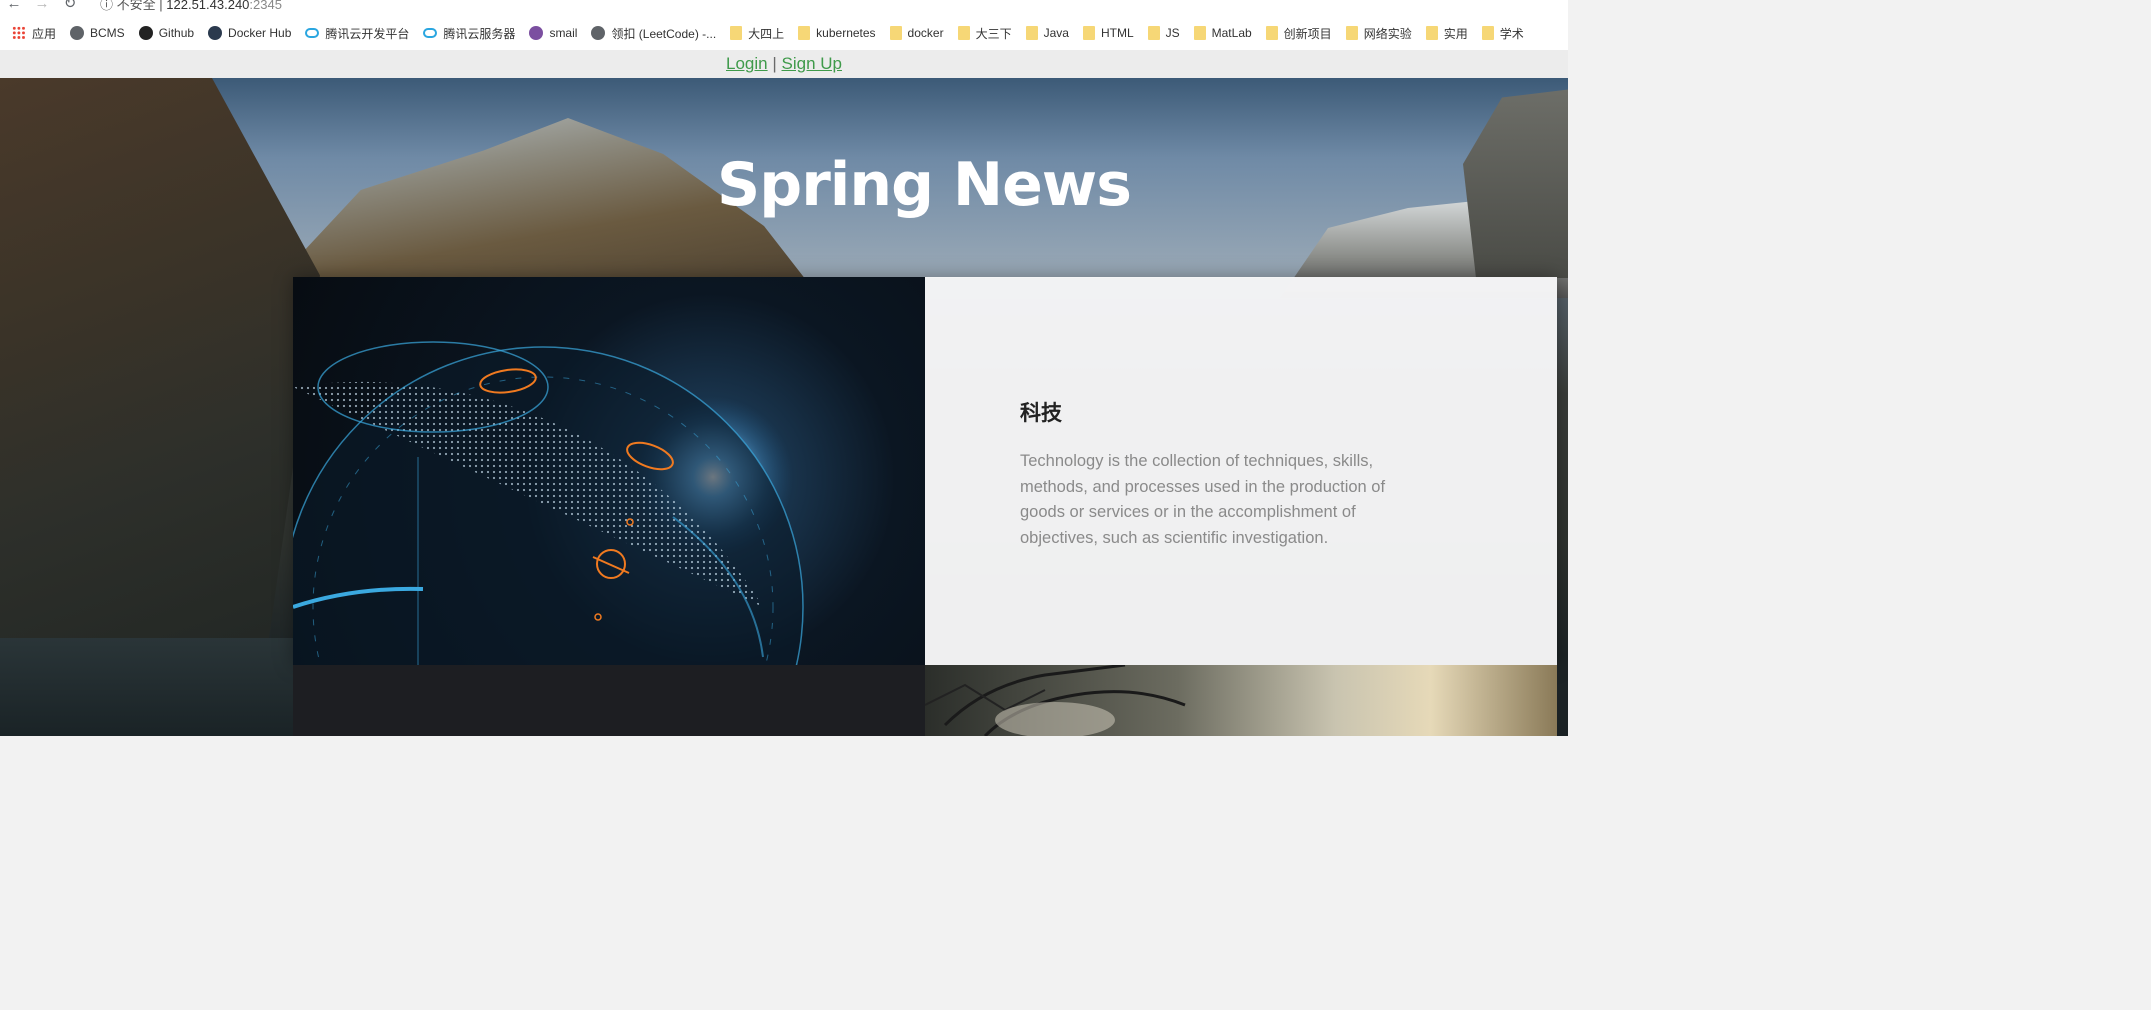  Describe the element at coordinates (548, 503) in the screenshot. I see `globe-illustration` at that location.